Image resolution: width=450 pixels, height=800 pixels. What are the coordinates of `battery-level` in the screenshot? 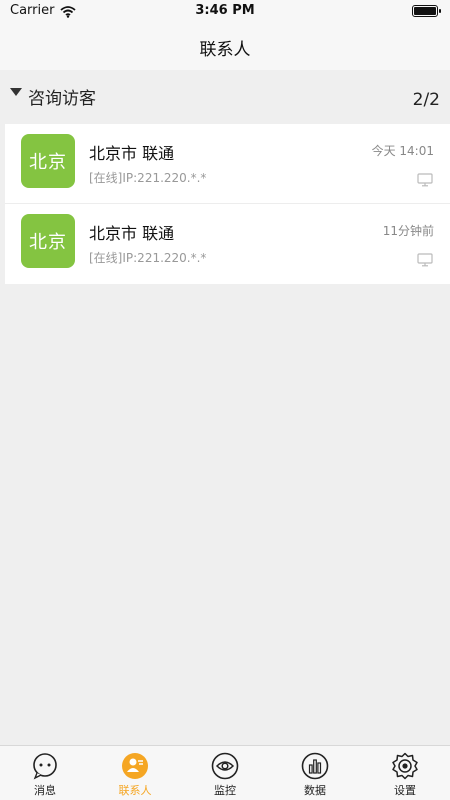 It's located at (425, 11).